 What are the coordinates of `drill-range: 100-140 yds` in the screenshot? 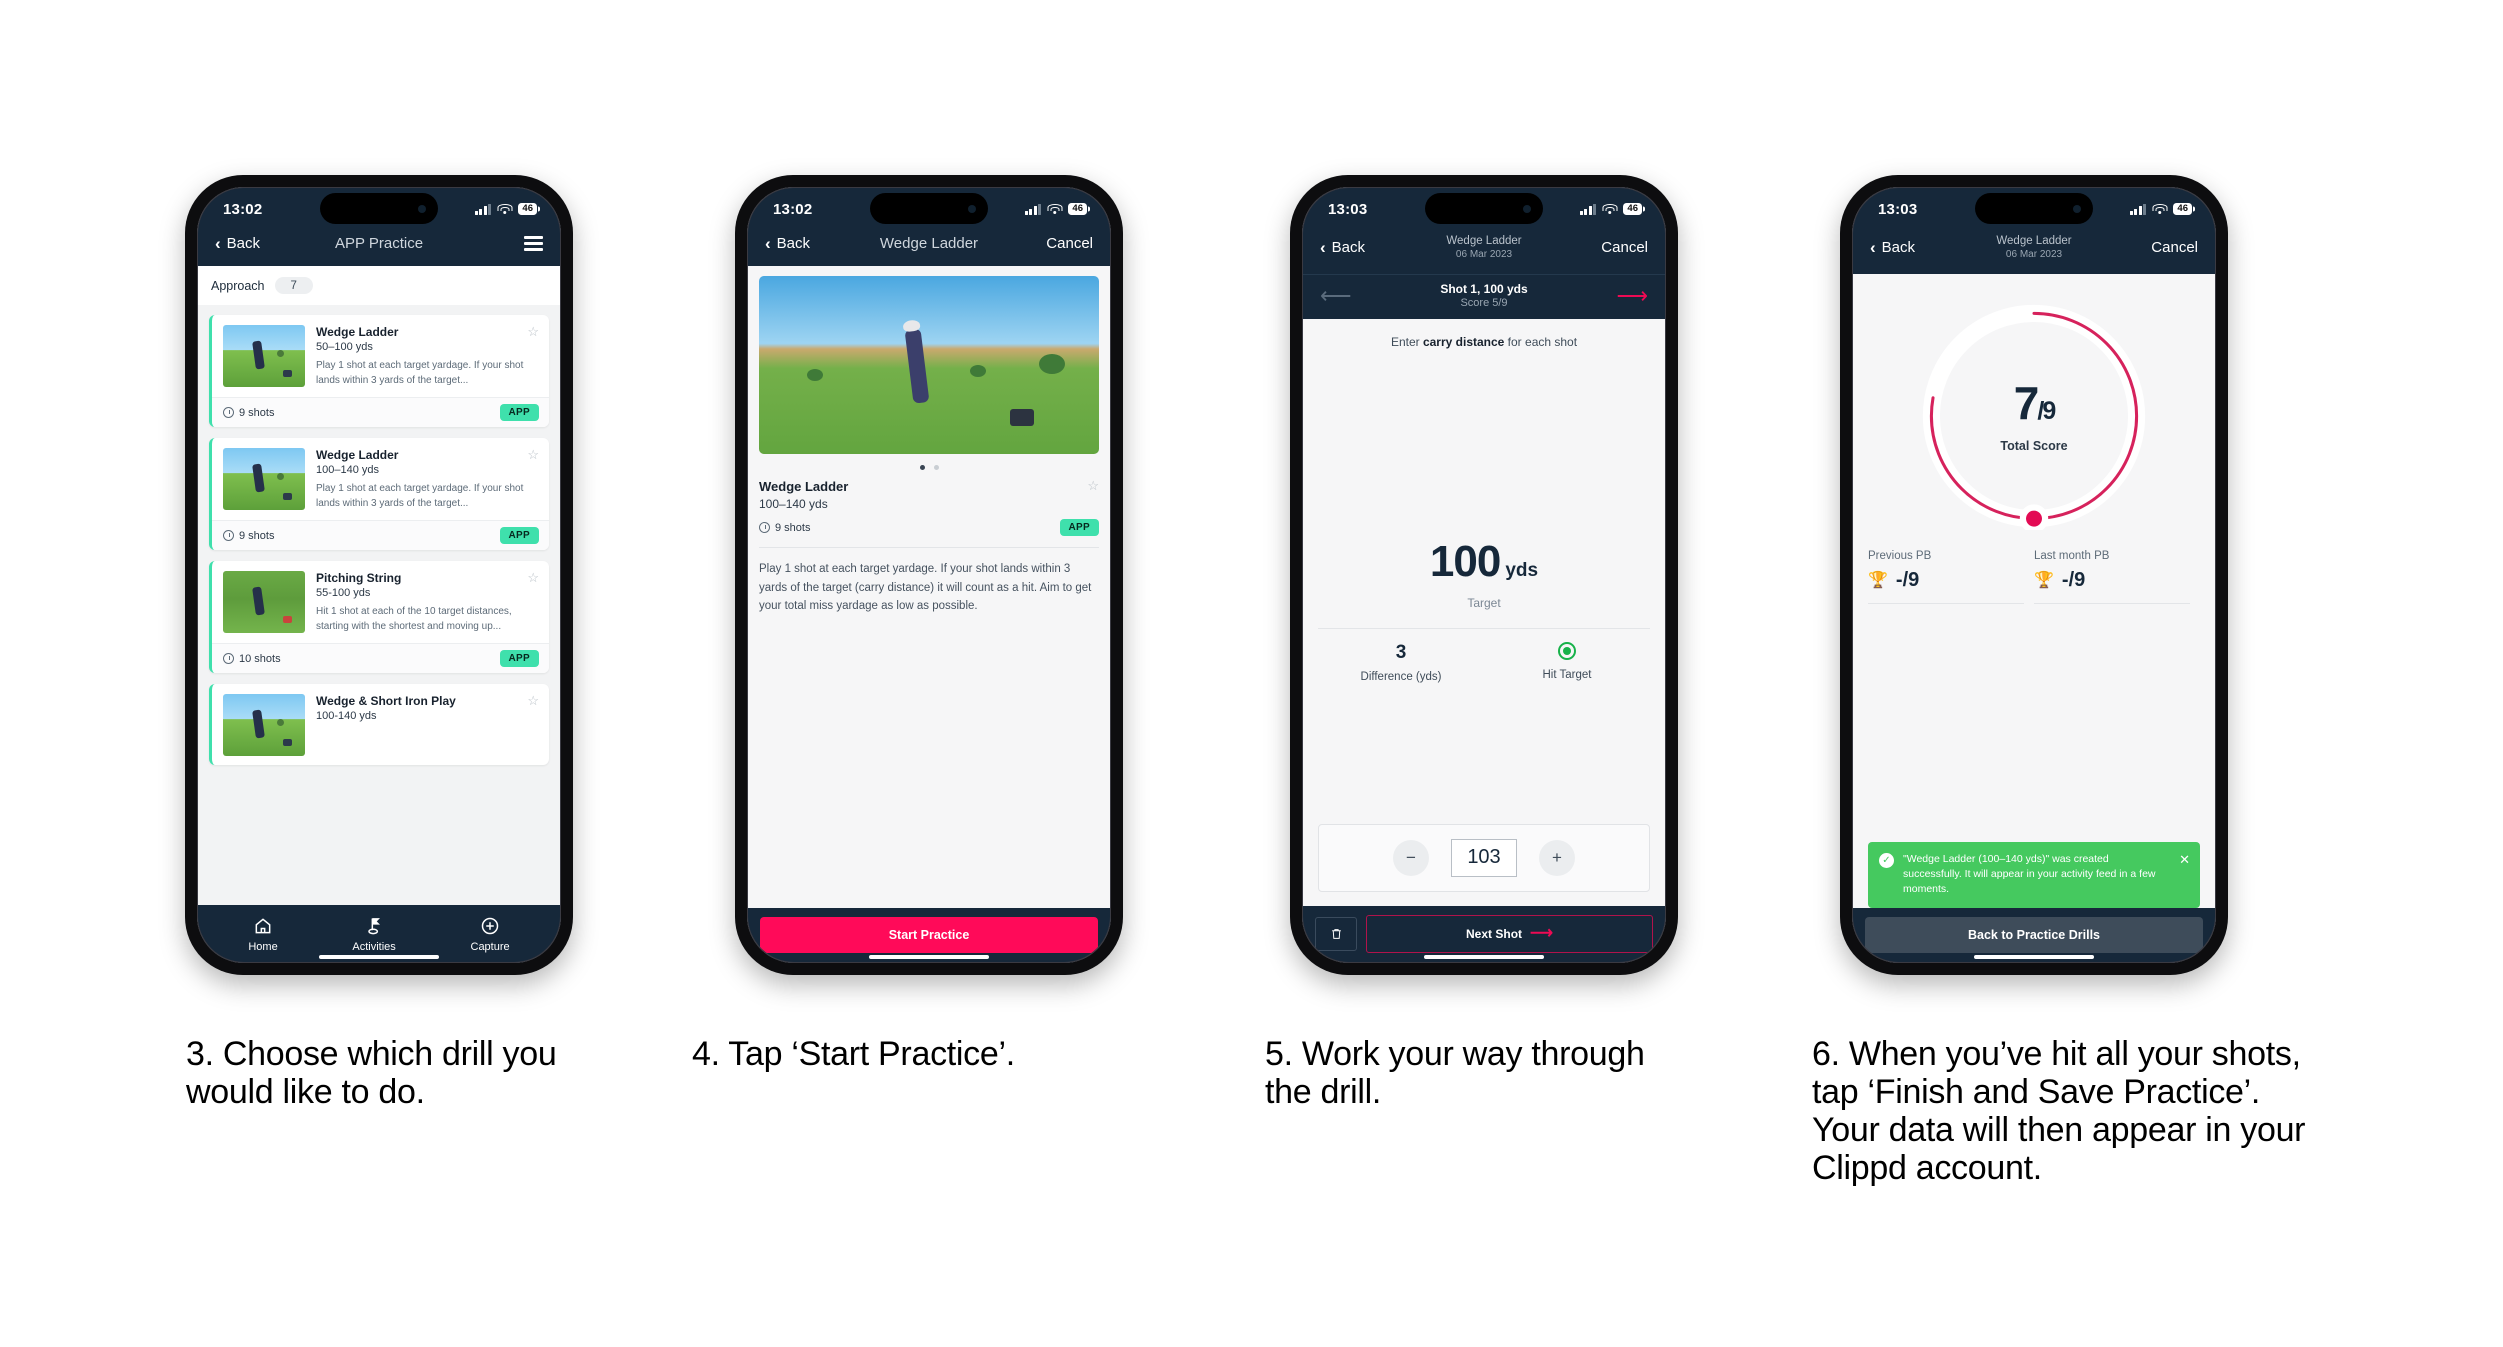 It's located at (346, 716).